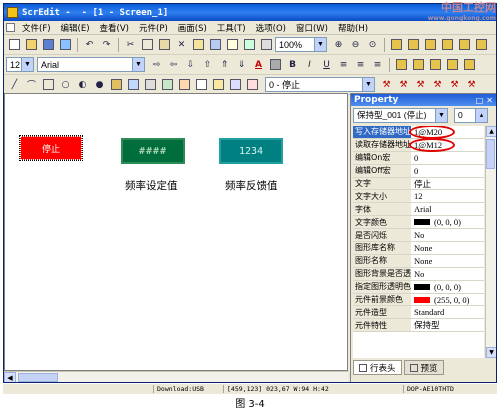  I want to click on chart-tool-icon, so click(235, 84).